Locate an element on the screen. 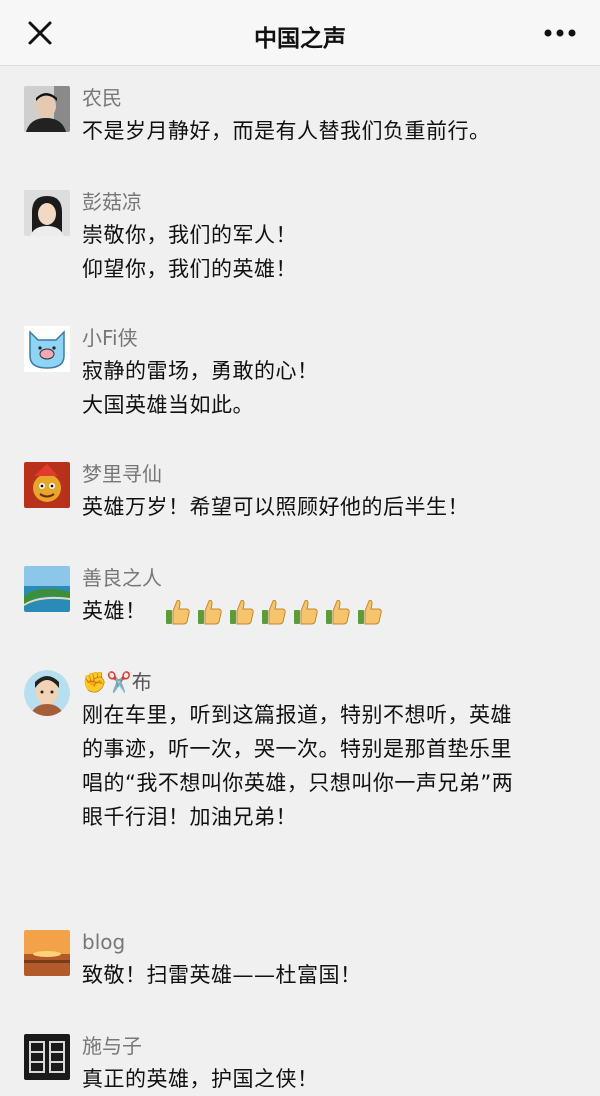 The image size is (600, 1096). comment-text: 真正的英雄，护国之侠！ is located at coordinates (331, 1079).